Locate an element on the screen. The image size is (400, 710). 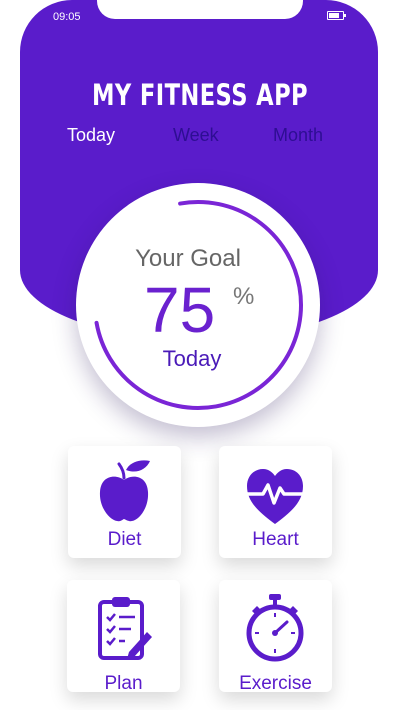
diet-card: Diet is located at coordinates (124, 502).